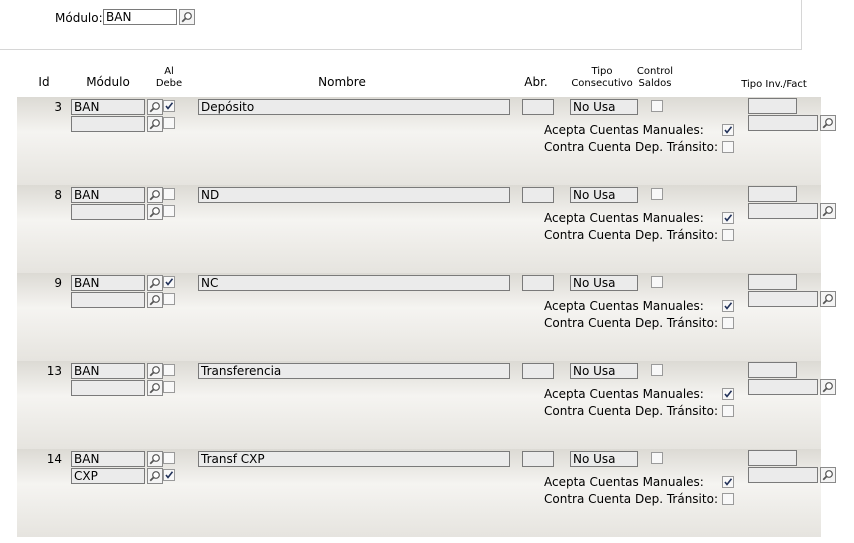 This screenshot has height=543, width=854. Describe the element at coordinates (58, 107) in the screenshot. I see `row-id: 3` at that location.